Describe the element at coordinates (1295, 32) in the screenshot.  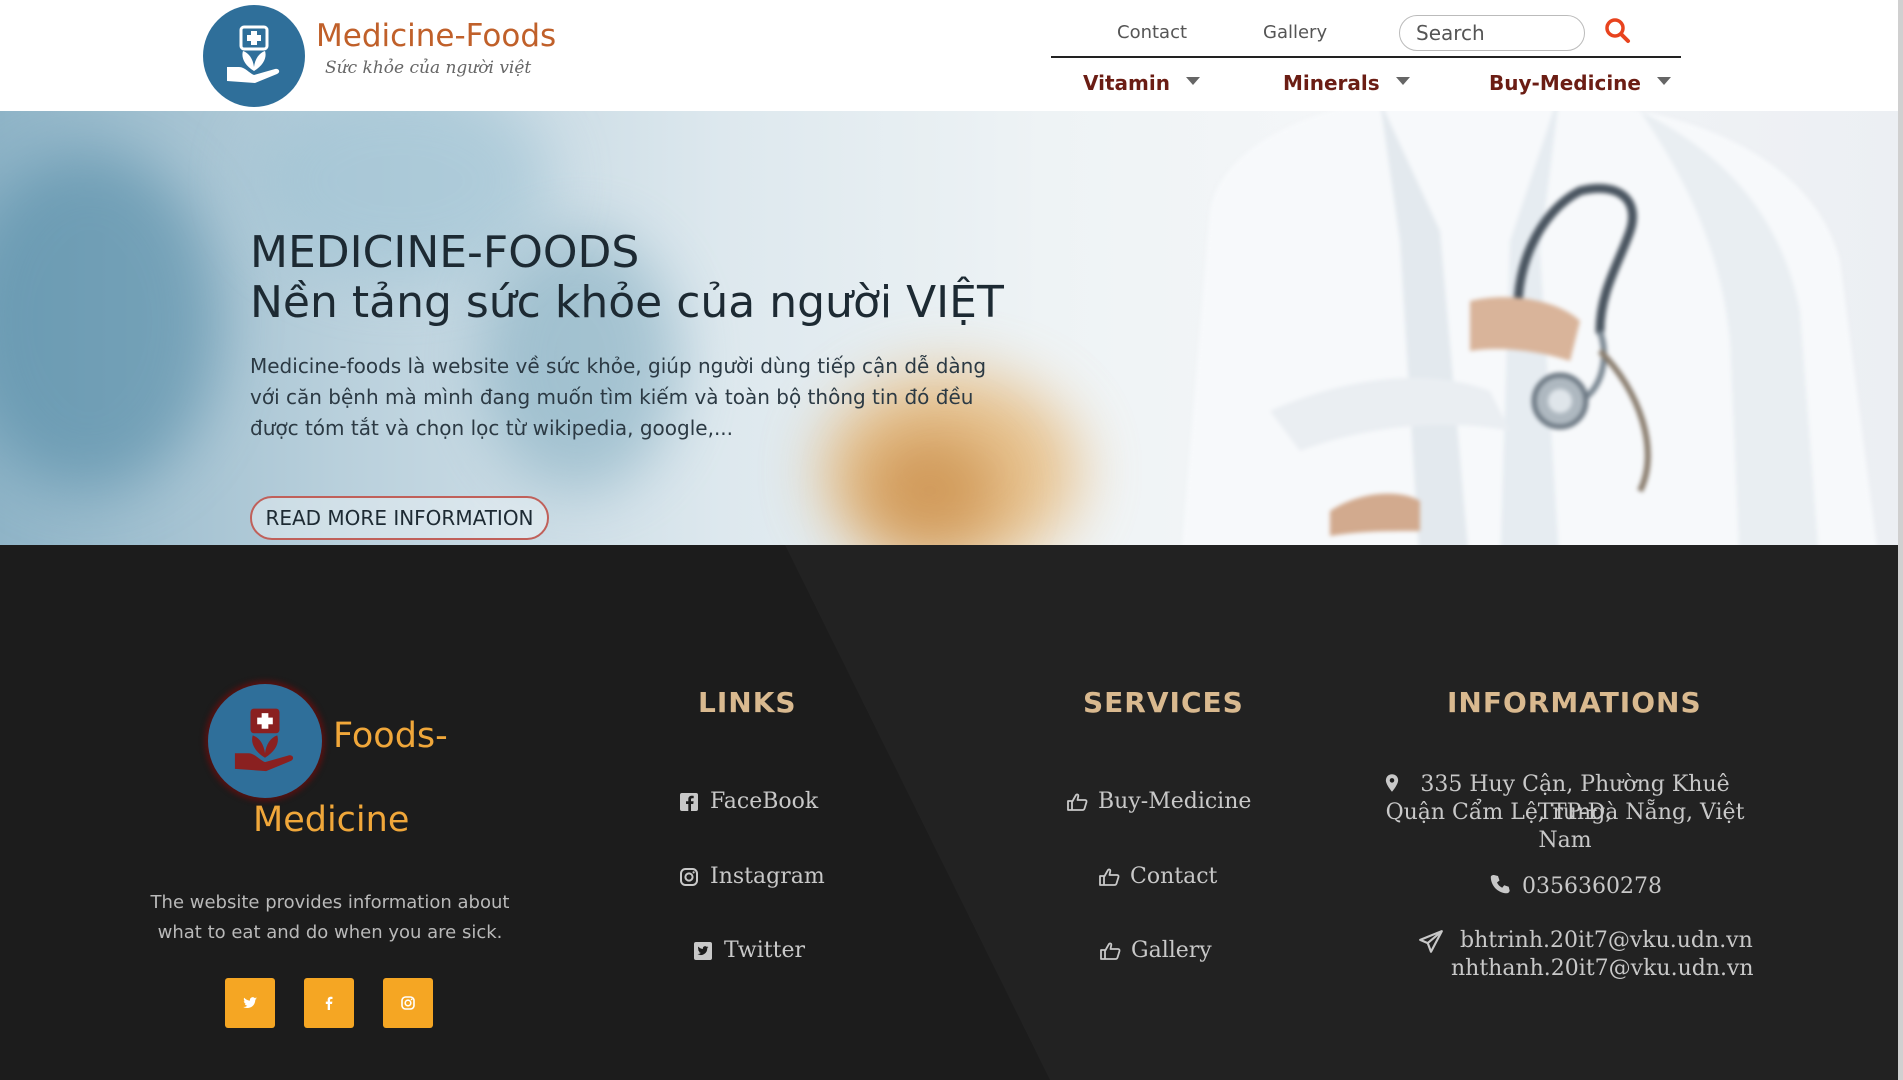
I see `top-link-gallery: Gallery` at that location.